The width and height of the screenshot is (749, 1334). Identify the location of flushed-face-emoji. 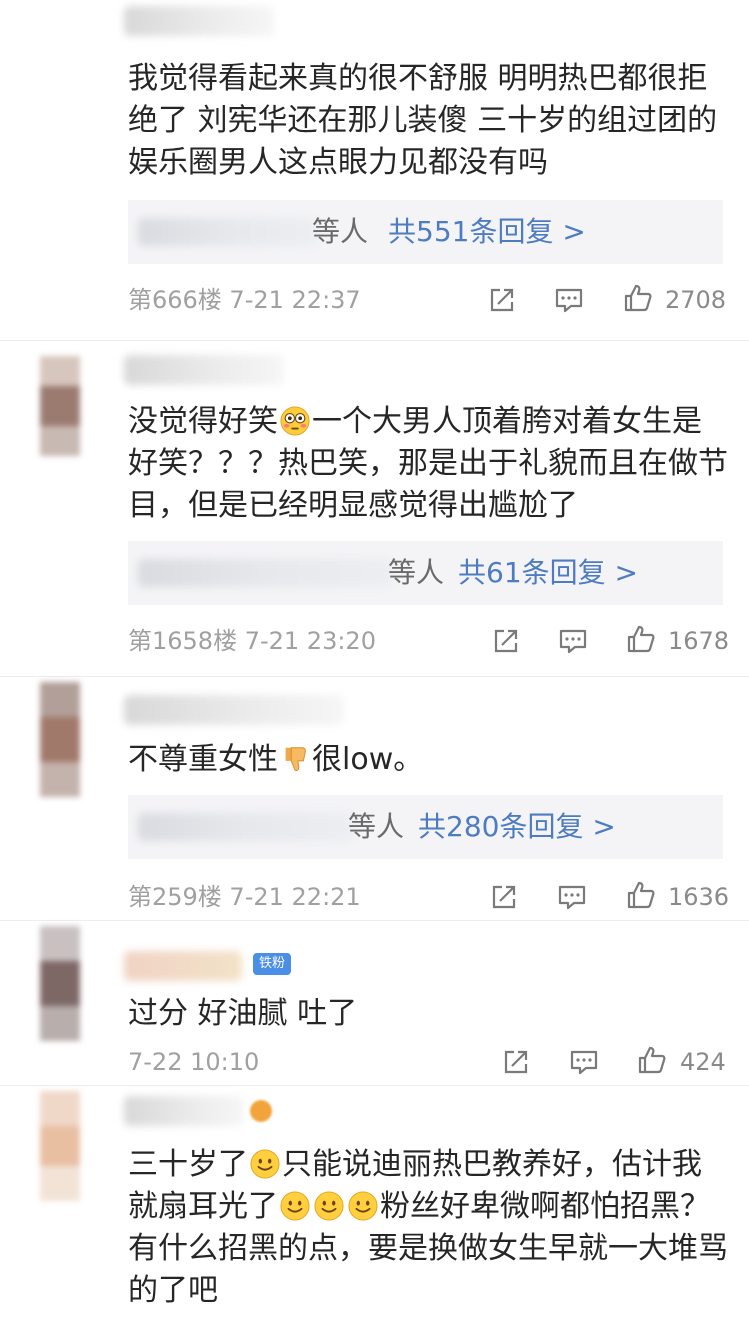
(295, 421).